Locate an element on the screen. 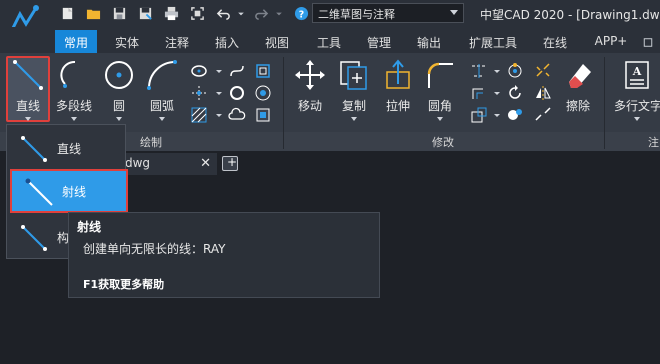  circle-button-label: 圆 is located at coordinates (118, 106).